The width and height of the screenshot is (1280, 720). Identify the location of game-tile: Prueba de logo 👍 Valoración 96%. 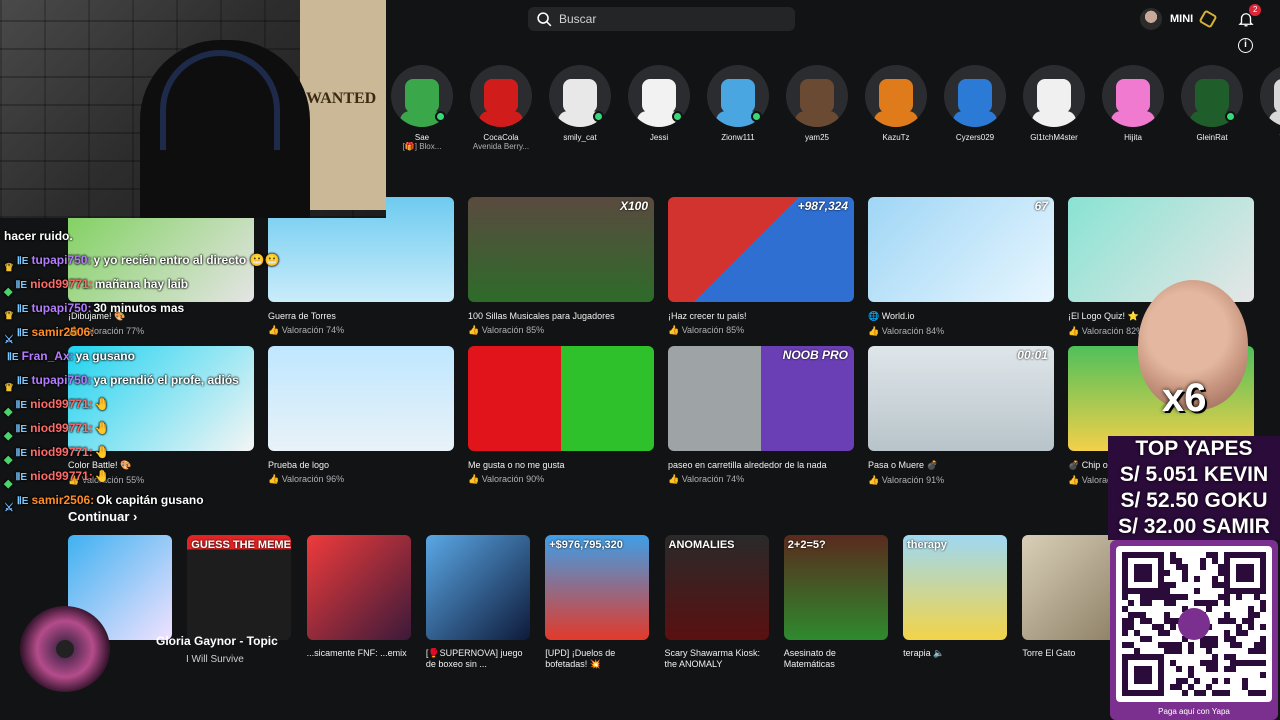
(361, 415).